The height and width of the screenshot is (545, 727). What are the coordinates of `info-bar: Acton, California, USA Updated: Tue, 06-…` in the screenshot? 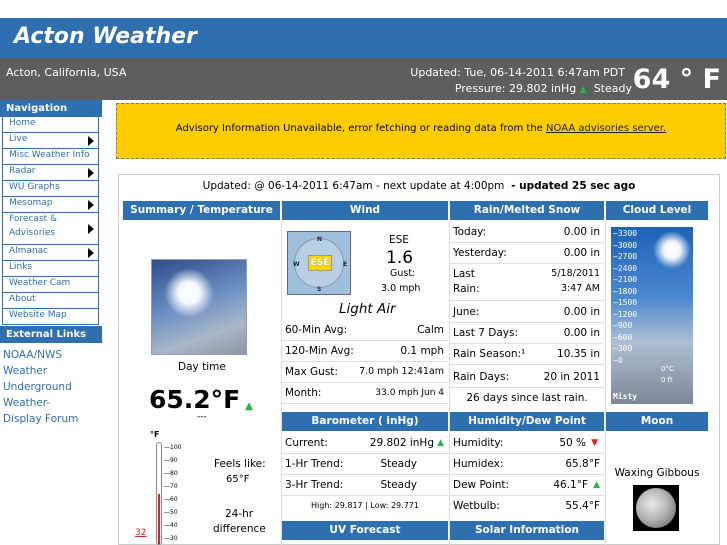 It's located at (363, 79).